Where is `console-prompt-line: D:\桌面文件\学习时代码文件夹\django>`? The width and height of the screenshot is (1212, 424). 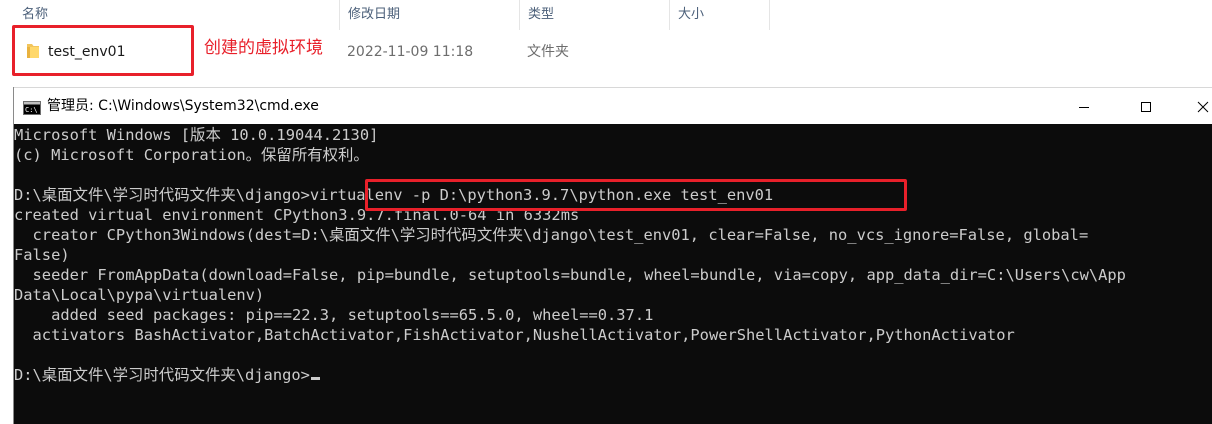 console-prompt-line: D:\桌面文件\学习时代码文件夹\django> is located at coordinates (613, 375).